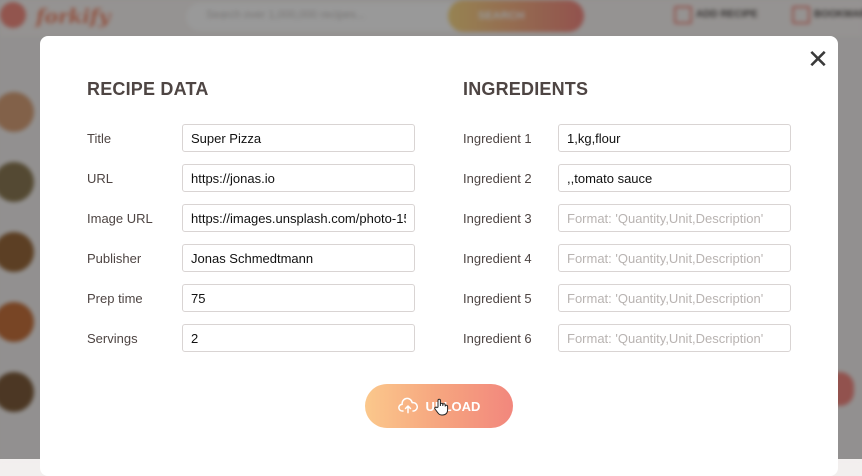 Image resolution: width=862 pixels, height=476 pixels. Describe the element at coordinates (818, 59) in the screenshot. I see `close-button: ✕` at that location.